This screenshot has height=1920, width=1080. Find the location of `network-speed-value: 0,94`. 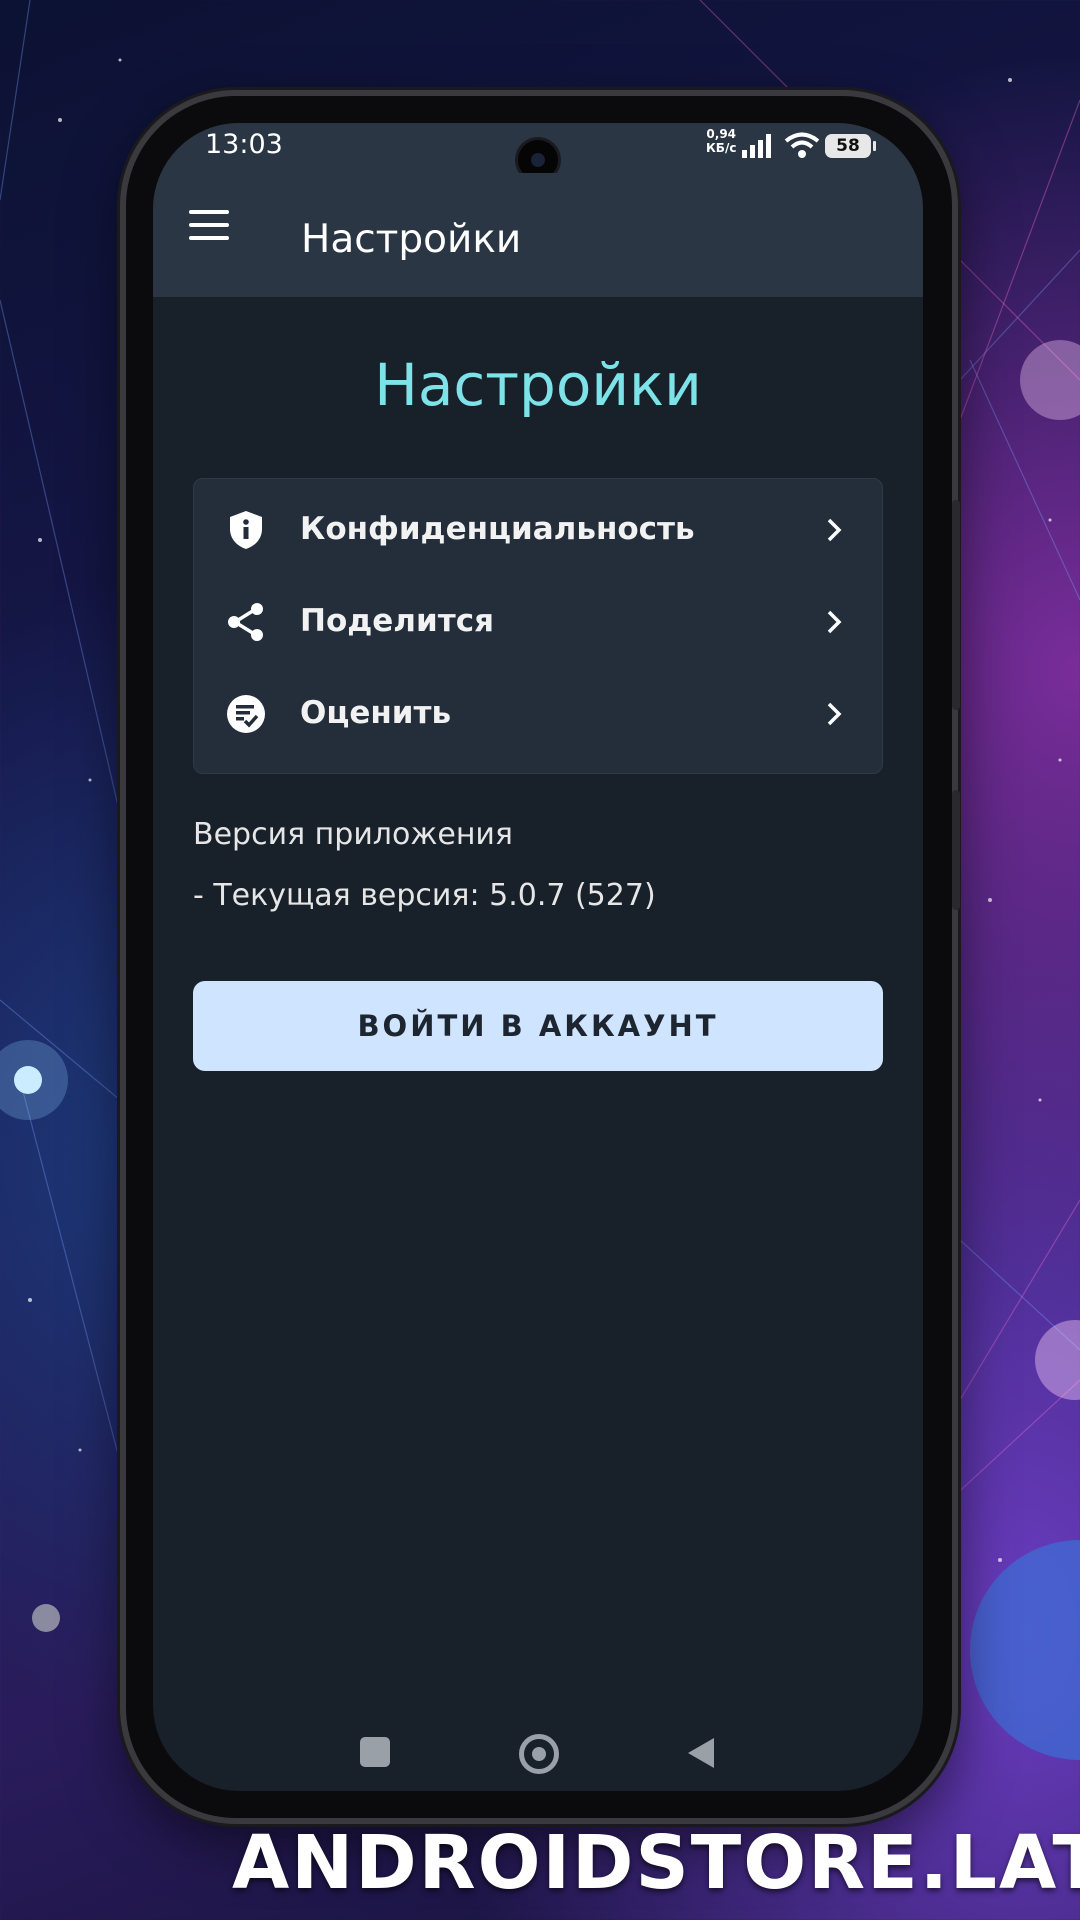

network-speed-value: 0,94 is located at coordinates (721, 134).